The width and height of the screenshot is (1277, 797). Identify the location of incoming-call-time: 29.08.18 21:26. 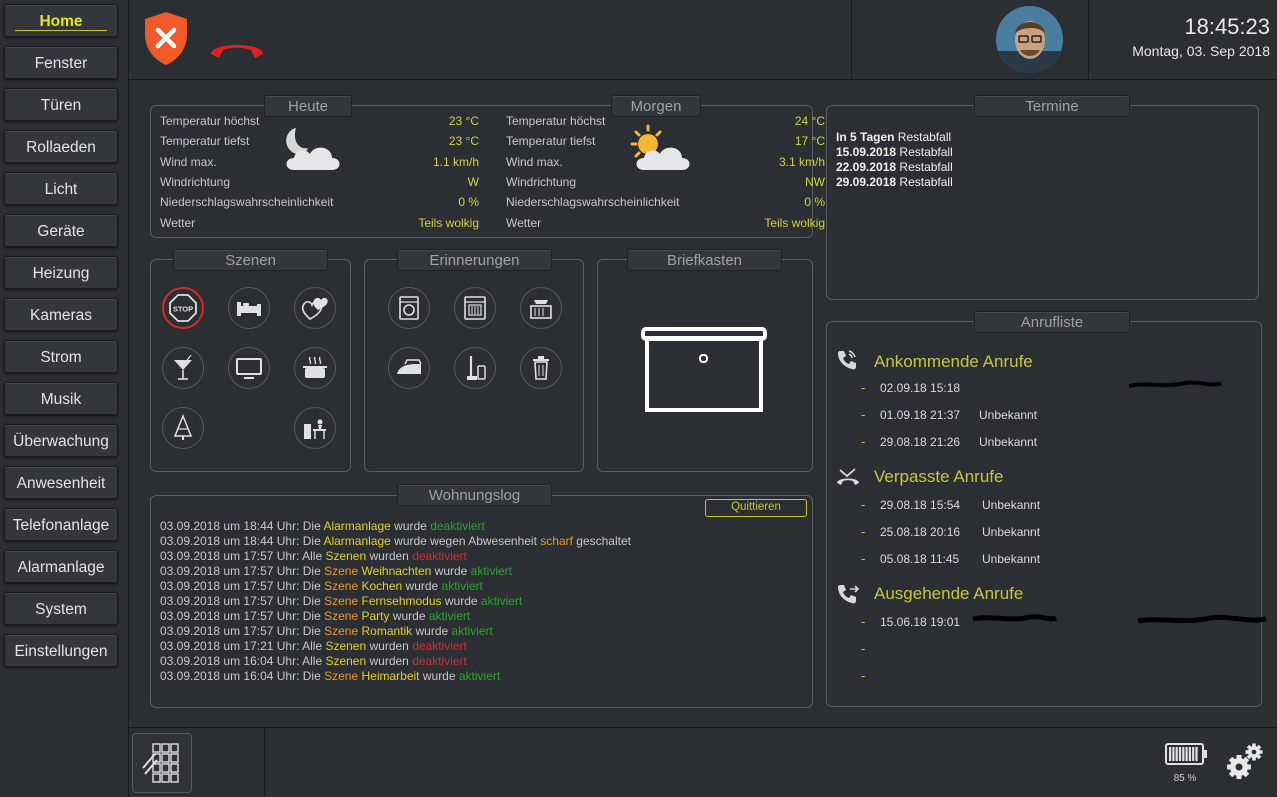
(920, 442).